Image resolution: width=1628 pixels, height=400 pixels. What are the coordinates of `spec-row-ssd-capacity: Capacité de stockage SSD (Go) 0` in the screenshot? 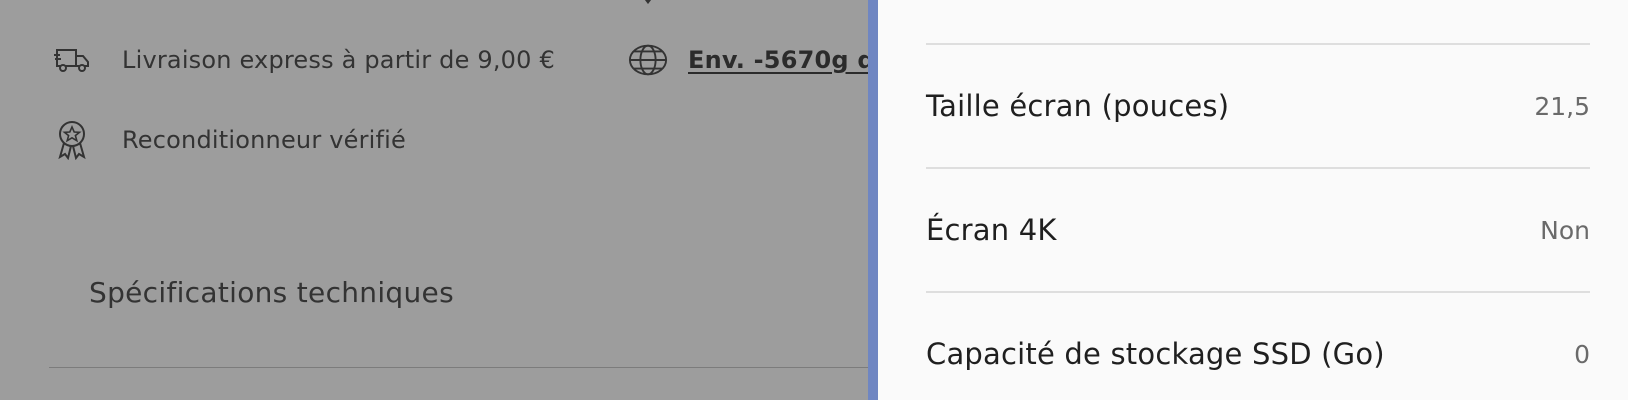 It's located at (1258, 354).